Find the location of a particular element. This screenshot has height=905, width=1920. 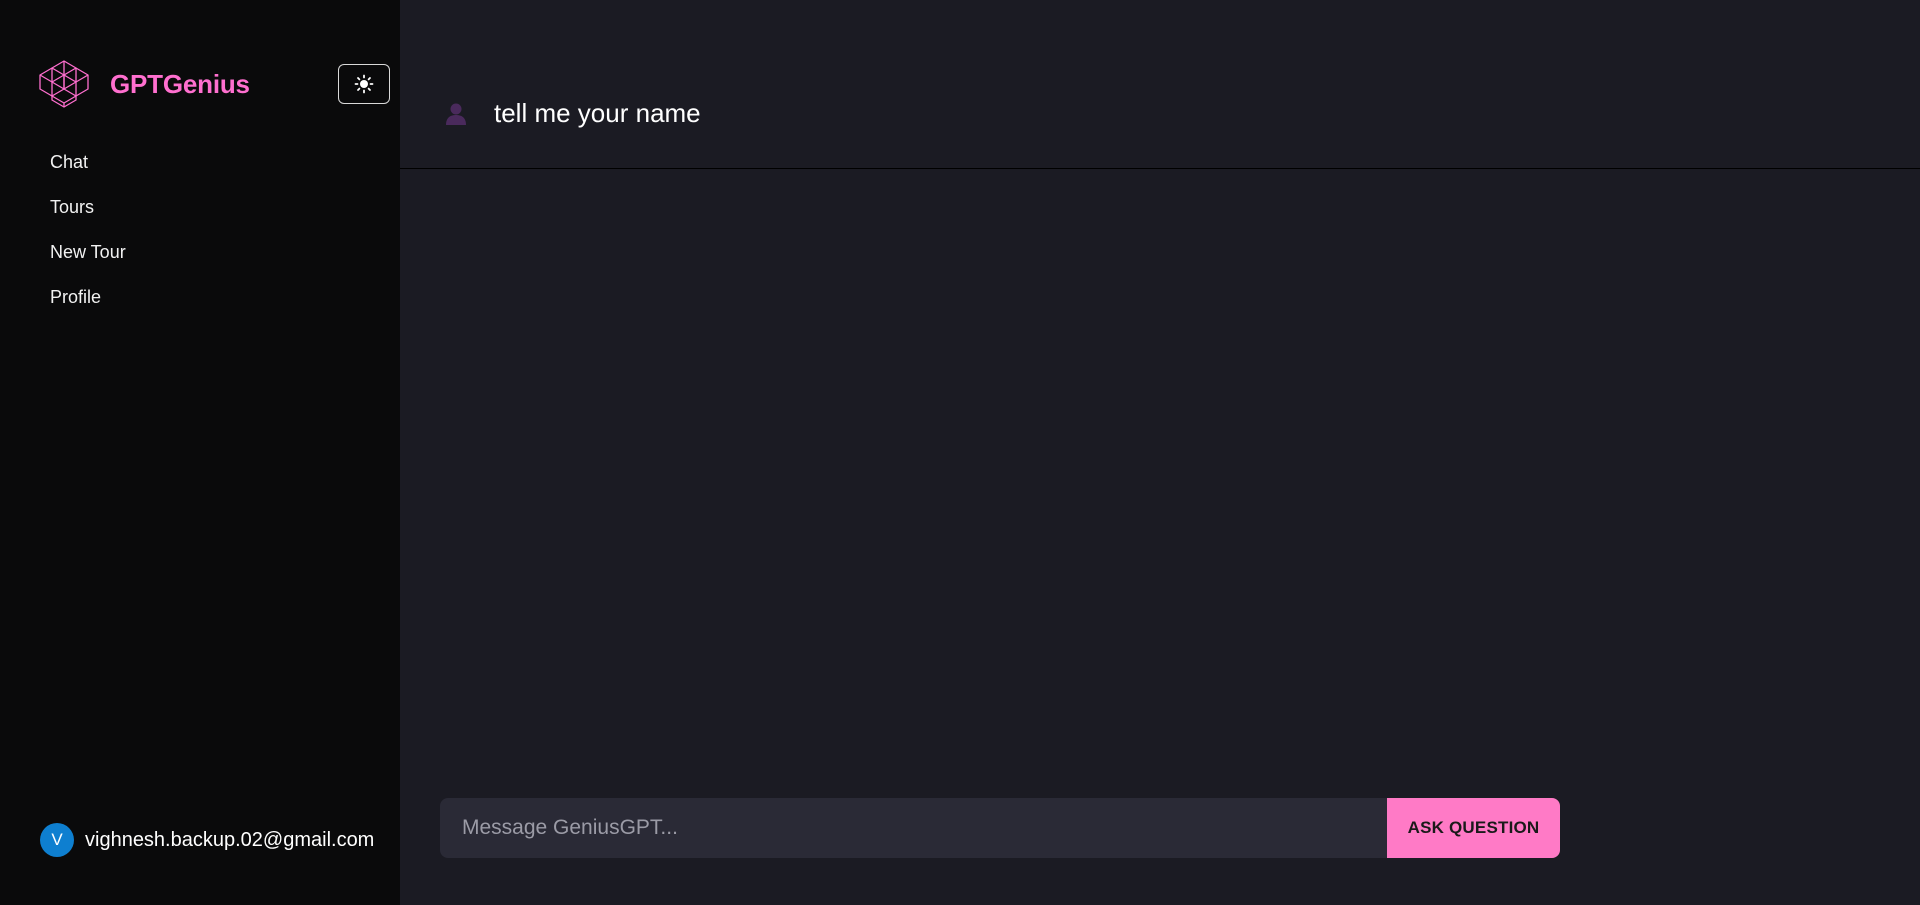

message-text: tell me your name is located at coordinates (597, 113).